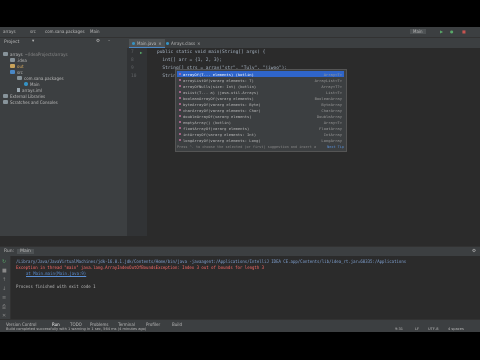 This screenshot has width=480, height=360. Describe the element at coordinates (222, 104) in the screenshot. I see `suggestion-text: byteArrayOf(vararg elements: Byte)` at that location.